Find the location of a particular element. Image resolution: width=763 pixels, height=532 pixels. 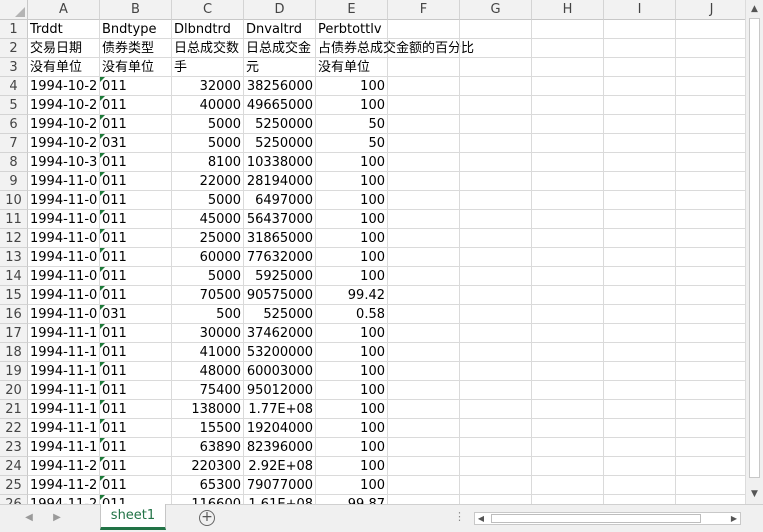

cell-a5: 1994-10-2 is located at coordinates (64, 105).